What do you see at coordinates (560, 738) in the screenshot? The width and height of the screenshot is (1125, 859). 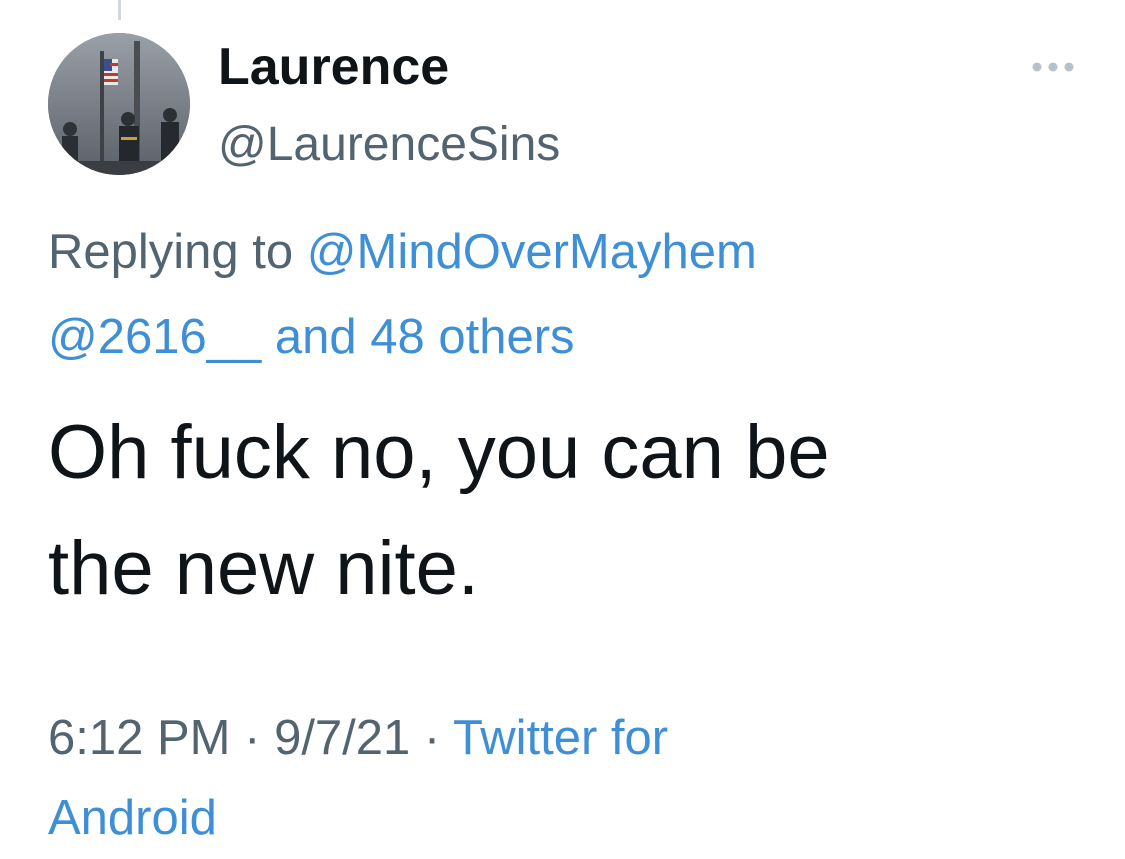 I see `tweet-source-link: Twitter for` at bounding box center [560, 738].